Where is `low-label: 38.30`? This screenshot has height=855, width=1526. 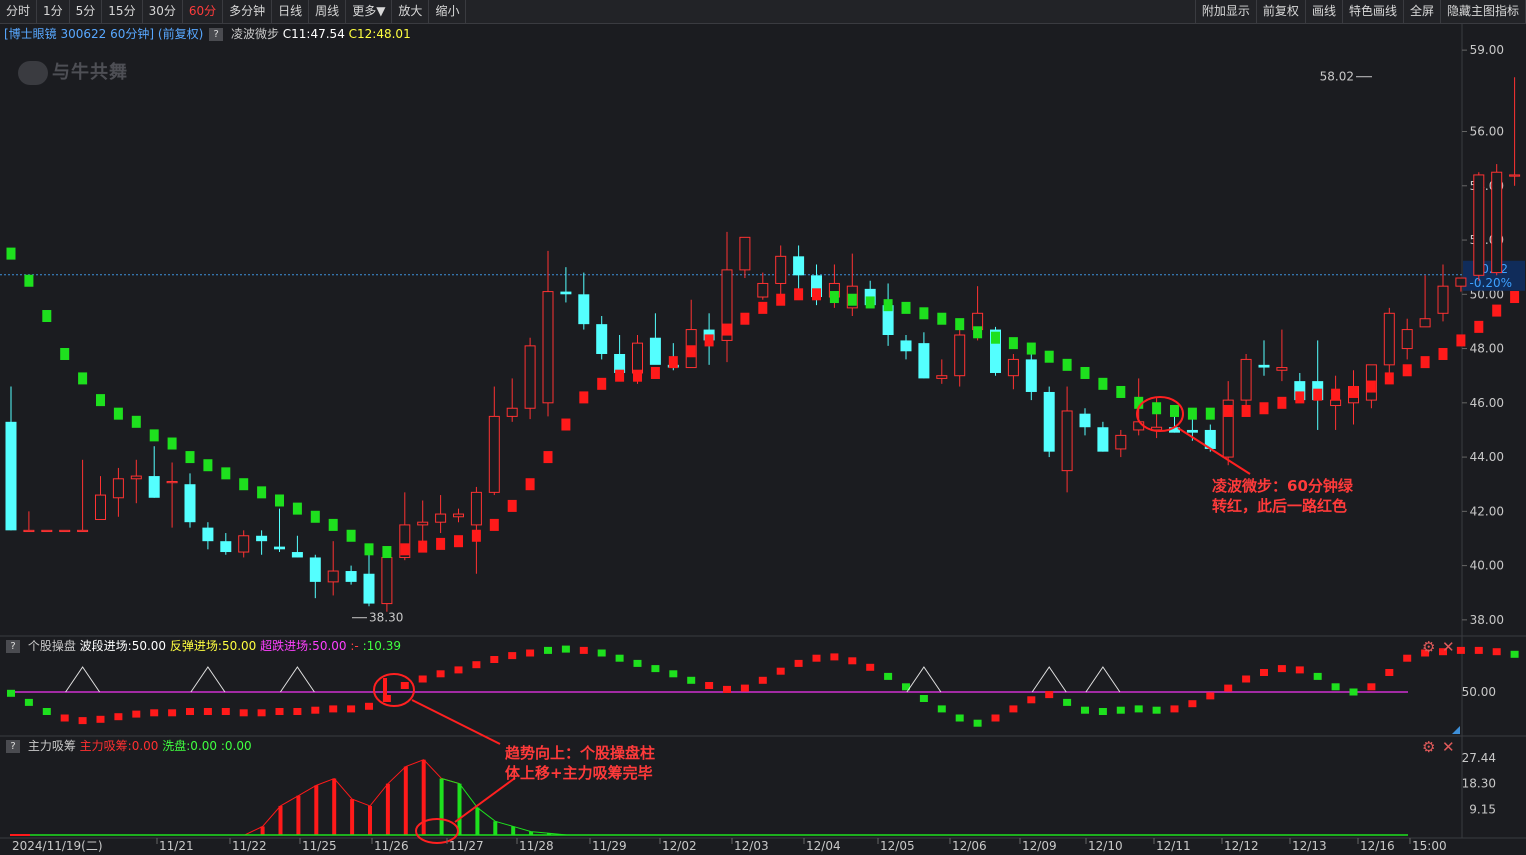
low-label: 38.30 is located at coordinates (386, 618).